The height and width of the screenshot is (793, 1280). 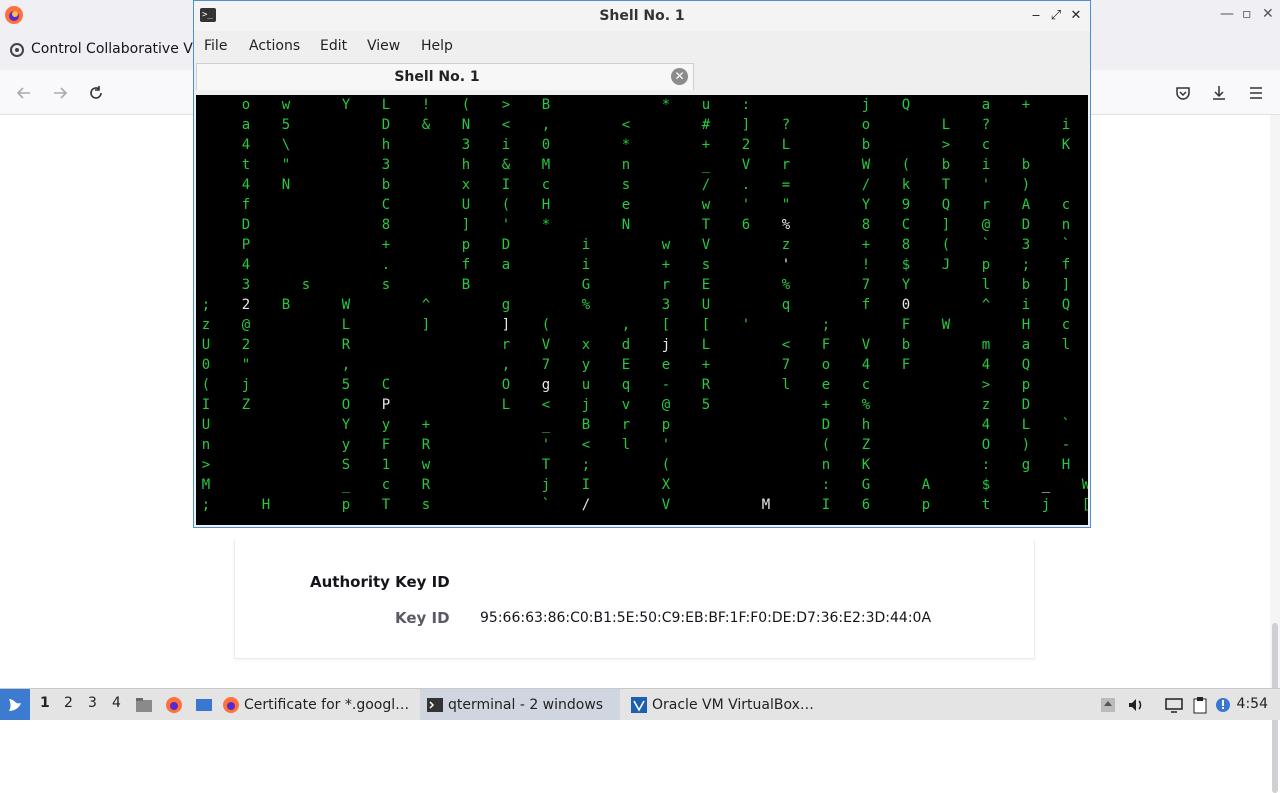 I want to click on matrix-glyph: s, so click(x=386, y=285).